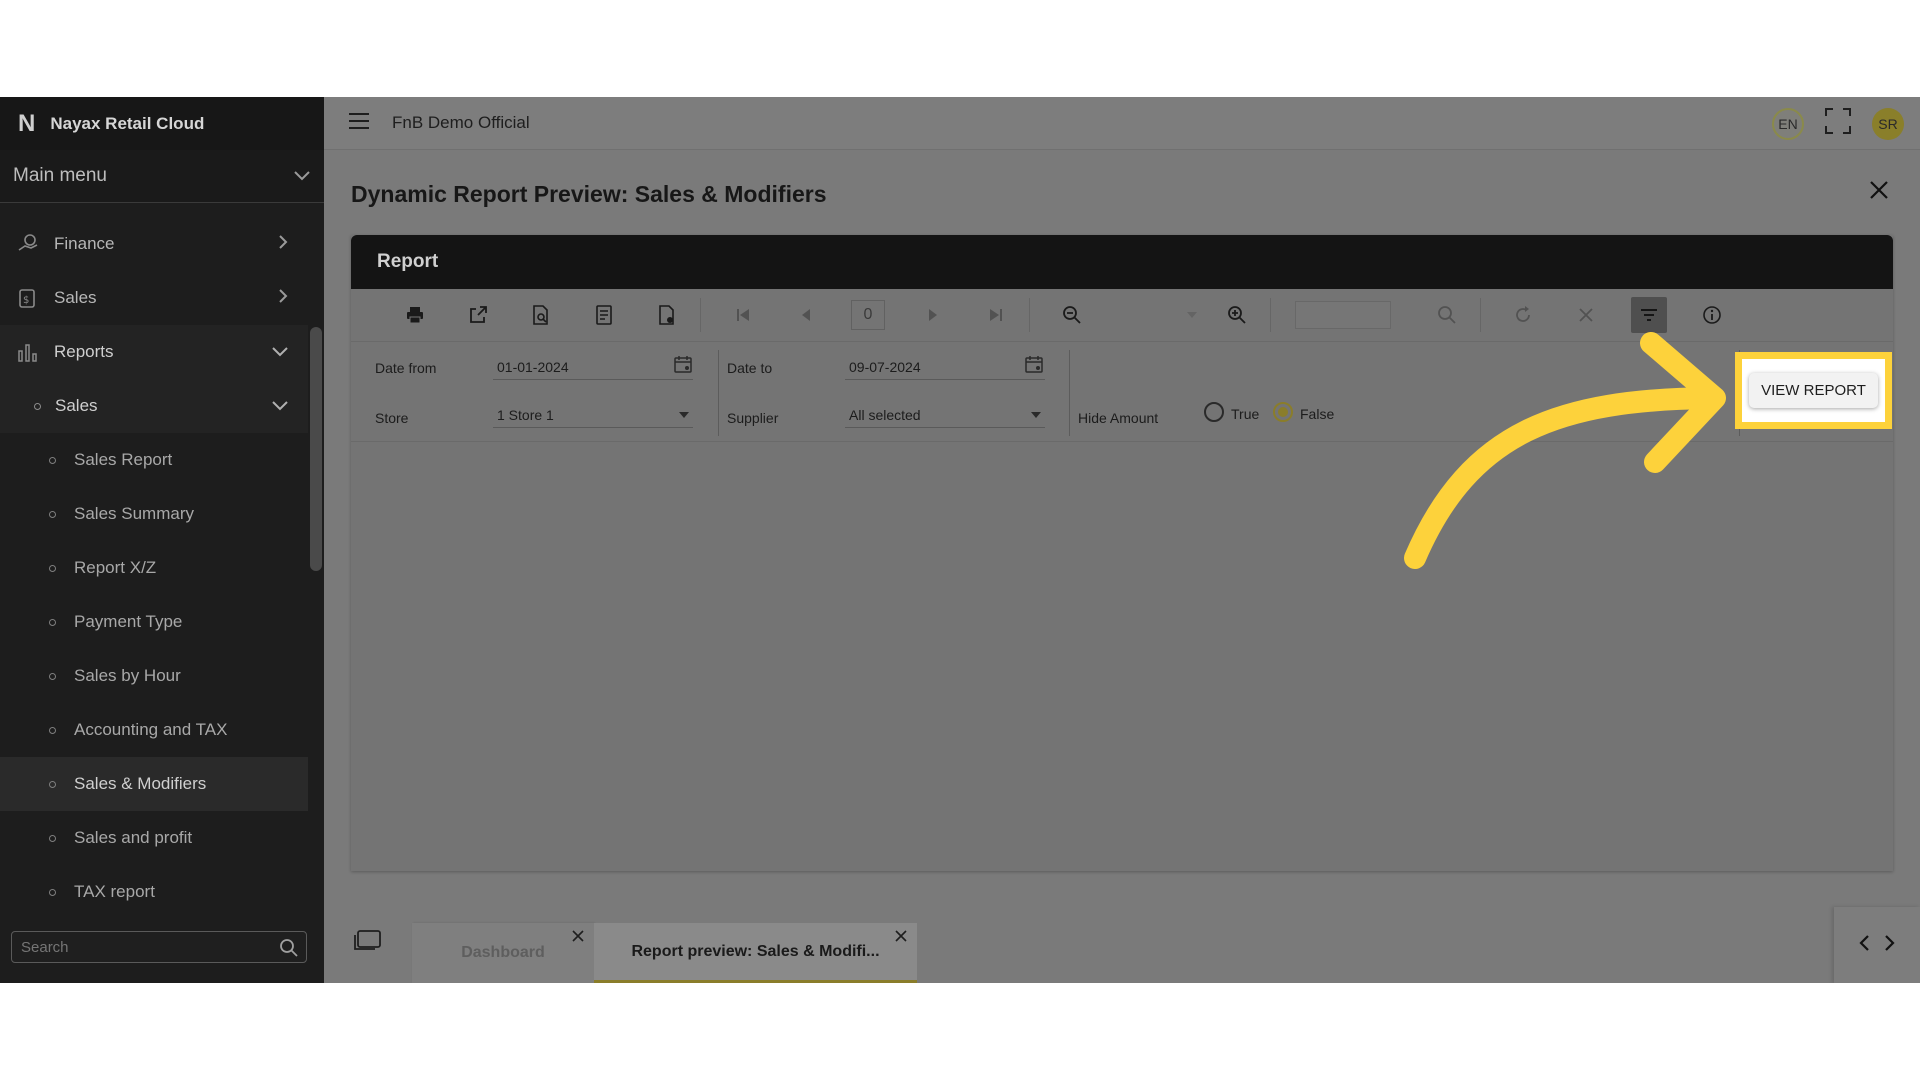  What do you see at coordinates (1788, 123) in the screenshot?
I see `language-badge: EN` at bounding box center [1788, 123].